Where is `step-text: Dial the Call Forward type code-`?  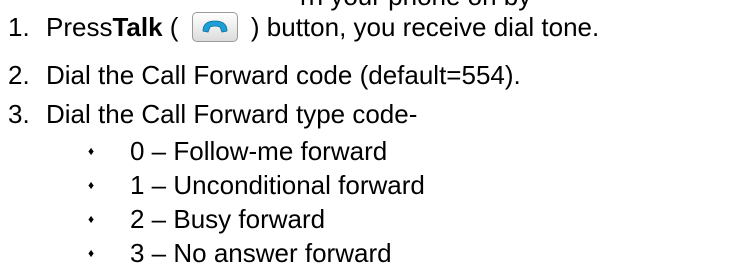
step-text: Dial the Call Forward type code- is located at coordinates (232, 114).